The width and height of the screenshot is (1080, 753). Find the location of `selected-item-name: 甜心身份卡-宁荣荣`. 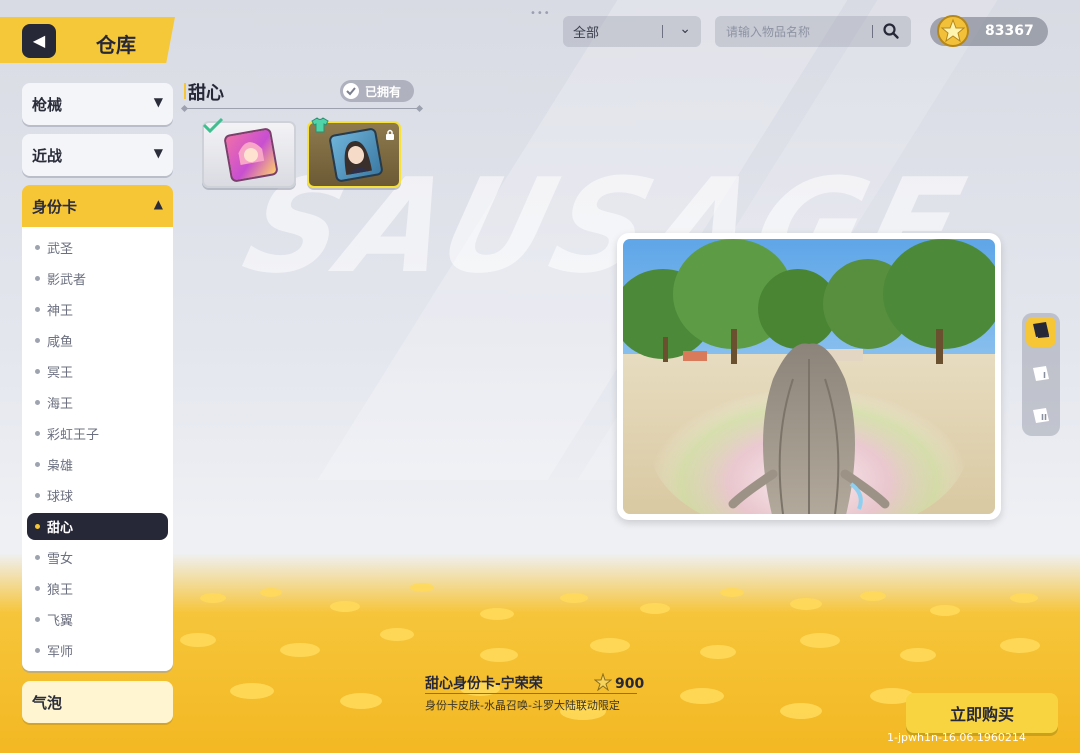

selected-item-name: 甜心身份卡-宁荣荣 is located at coordinates (484, 684).